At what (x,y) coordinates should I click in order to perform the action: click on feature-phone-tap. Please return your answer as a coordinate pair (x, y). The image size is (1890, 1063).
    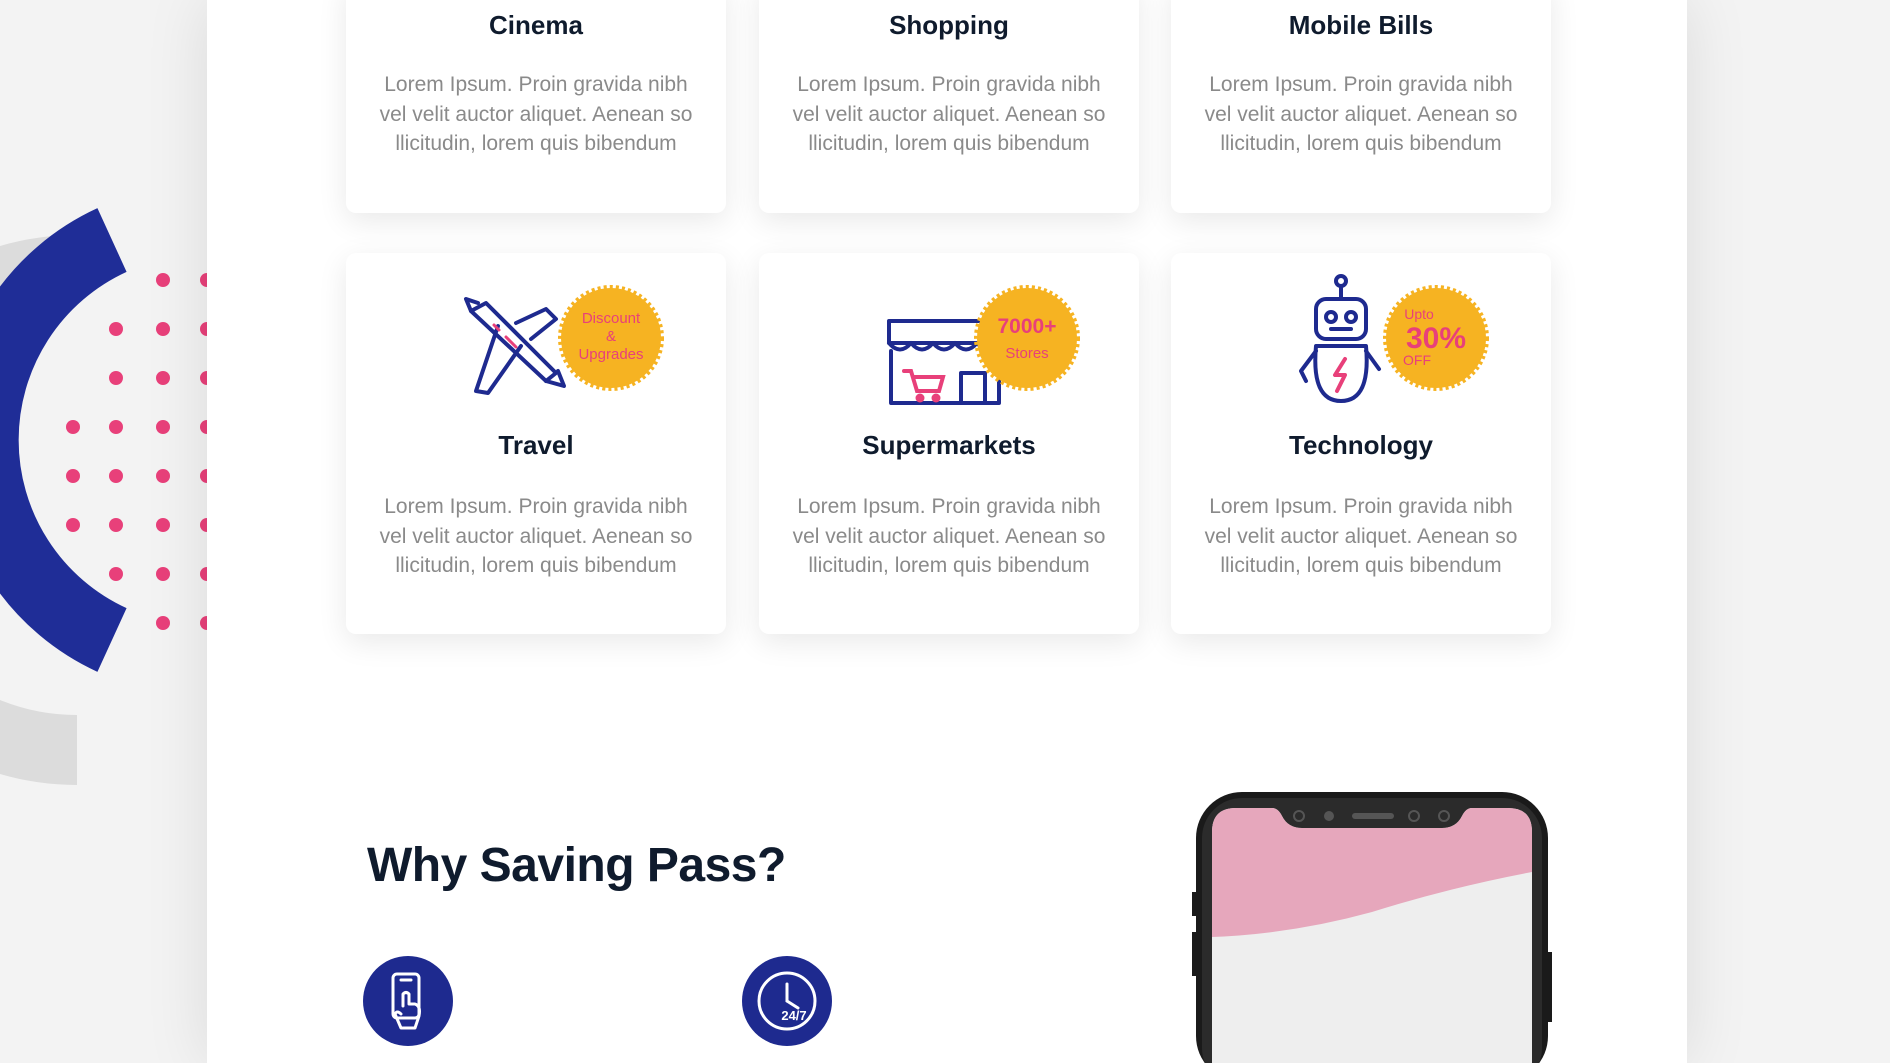
    Looking at the image, I should click on (408, 1001).